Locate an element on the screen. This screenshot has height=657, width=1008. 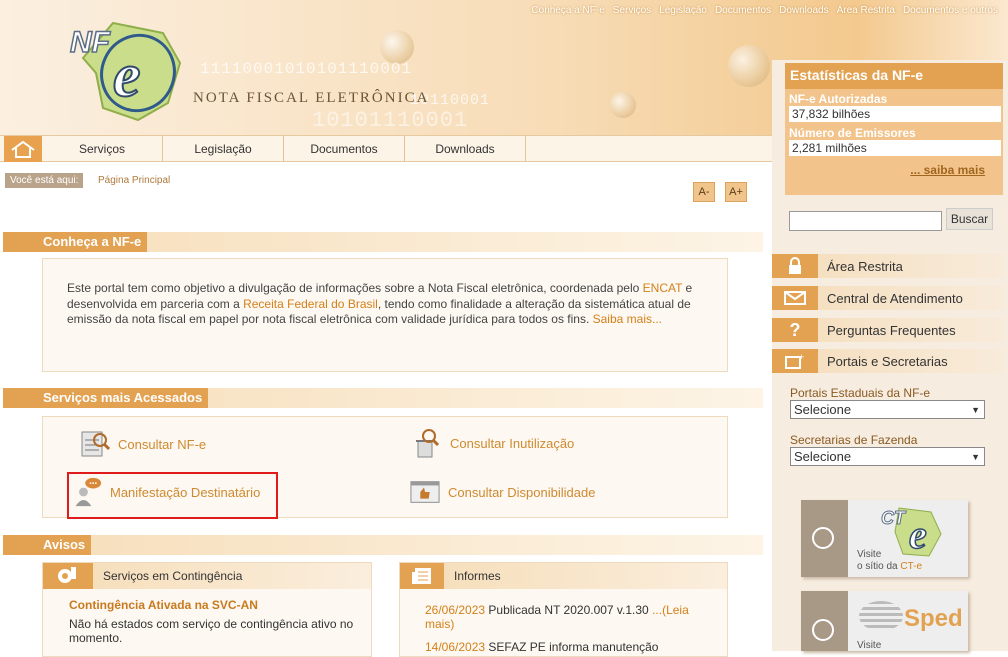
top-link-servicos: Serviços is located at coordinates (632, 10).